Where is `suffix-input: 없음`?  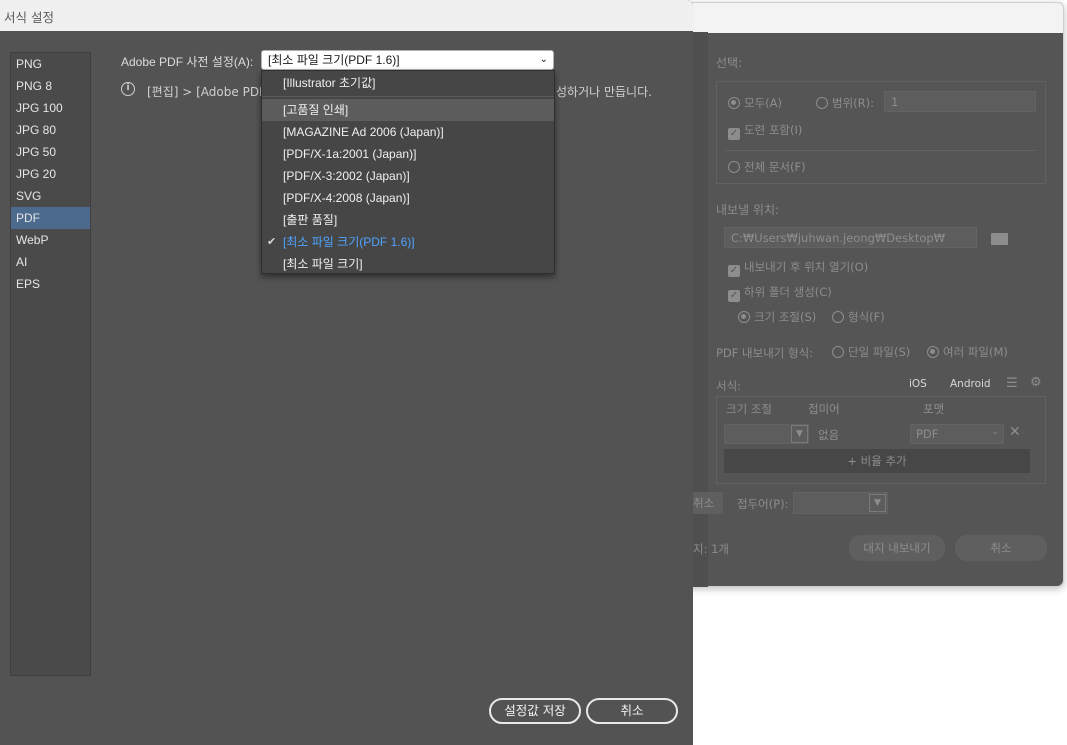 suffix-input: 없음 is located at coordinates (828, 435).